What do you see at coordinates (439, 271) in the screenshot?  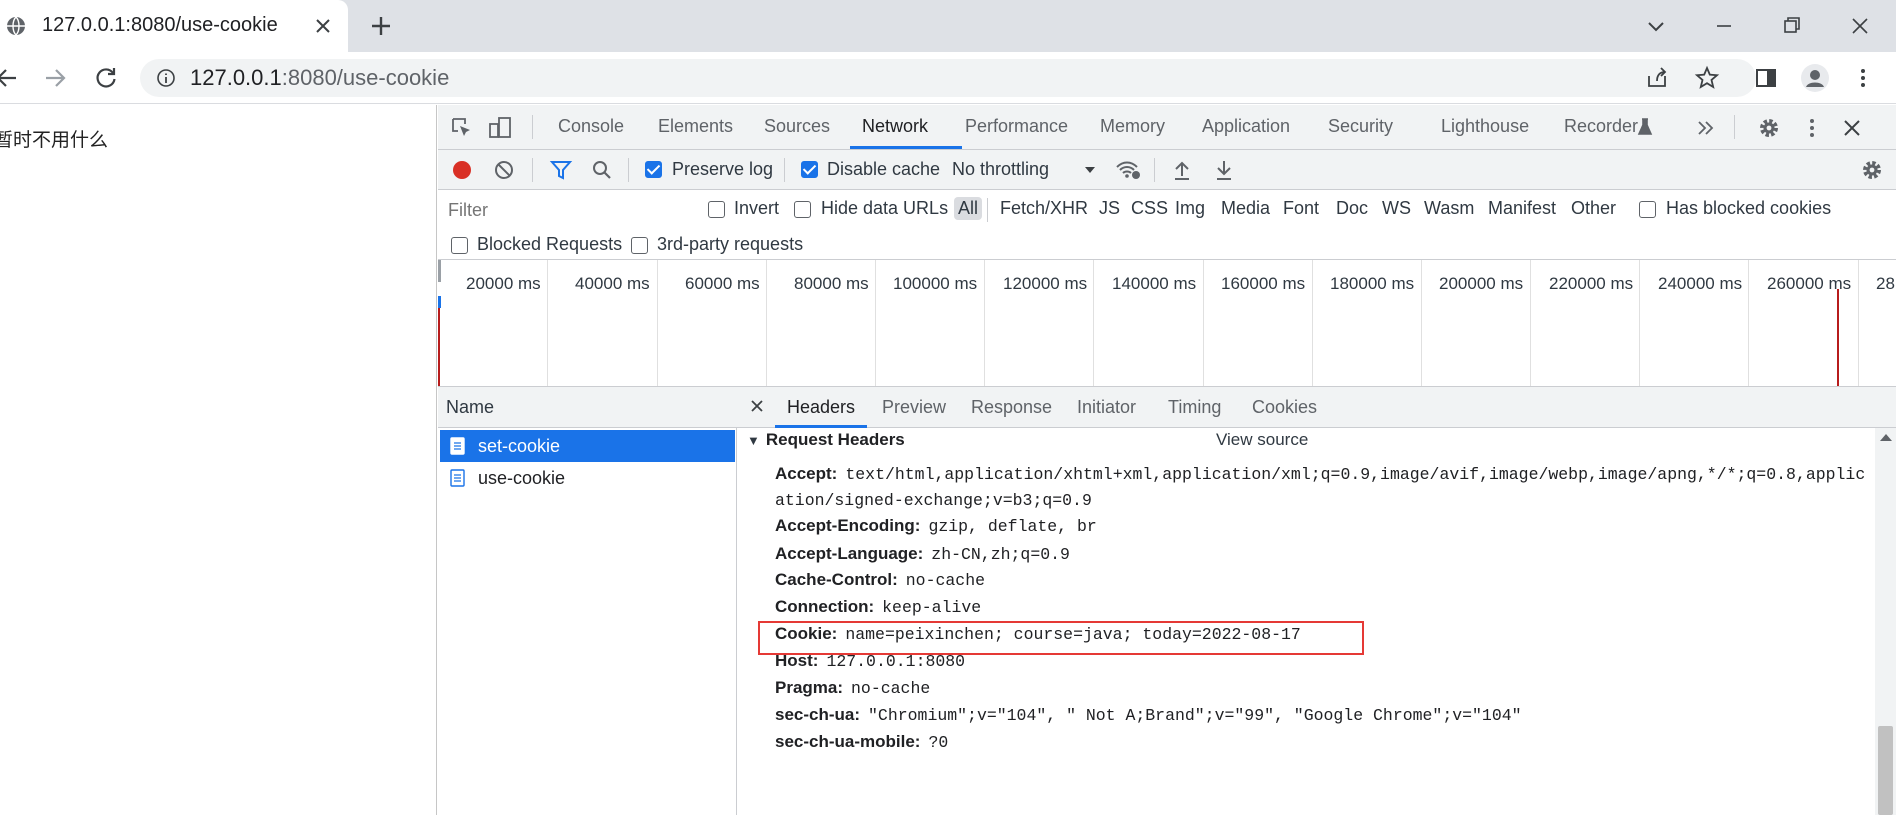 I see `timeline-handle` at bounding box center [439, 271].